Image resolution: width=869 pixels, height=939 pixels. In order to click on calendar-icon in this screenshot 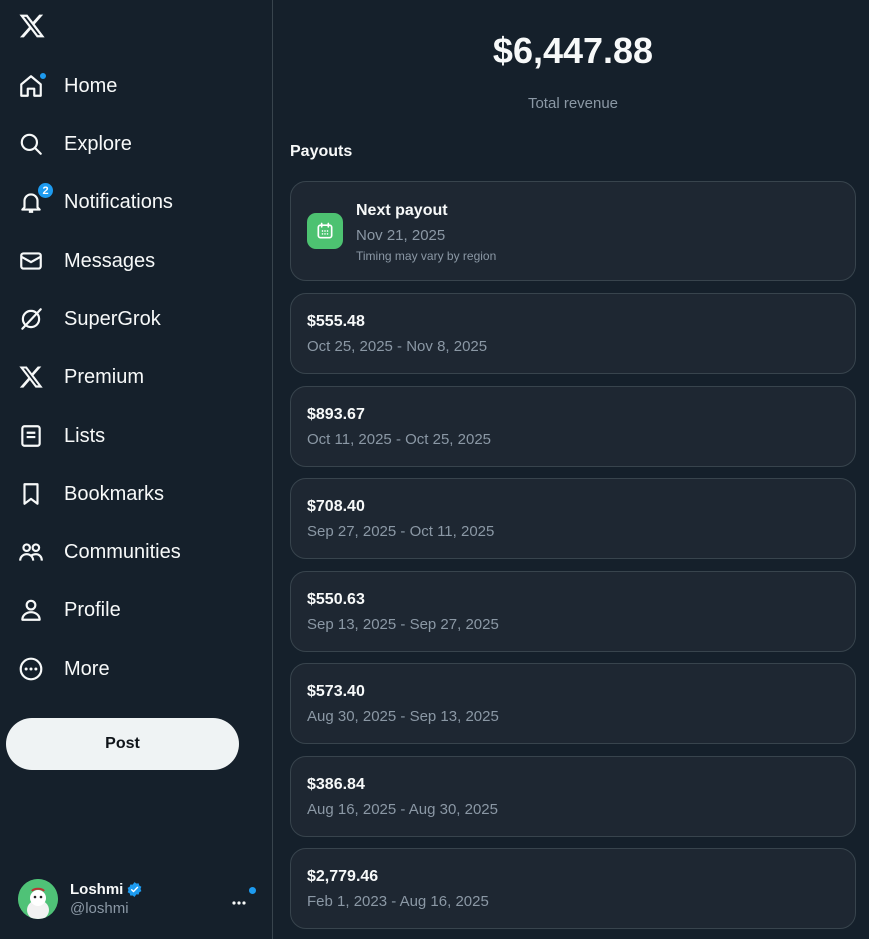, I will do `click(325, 231)`.